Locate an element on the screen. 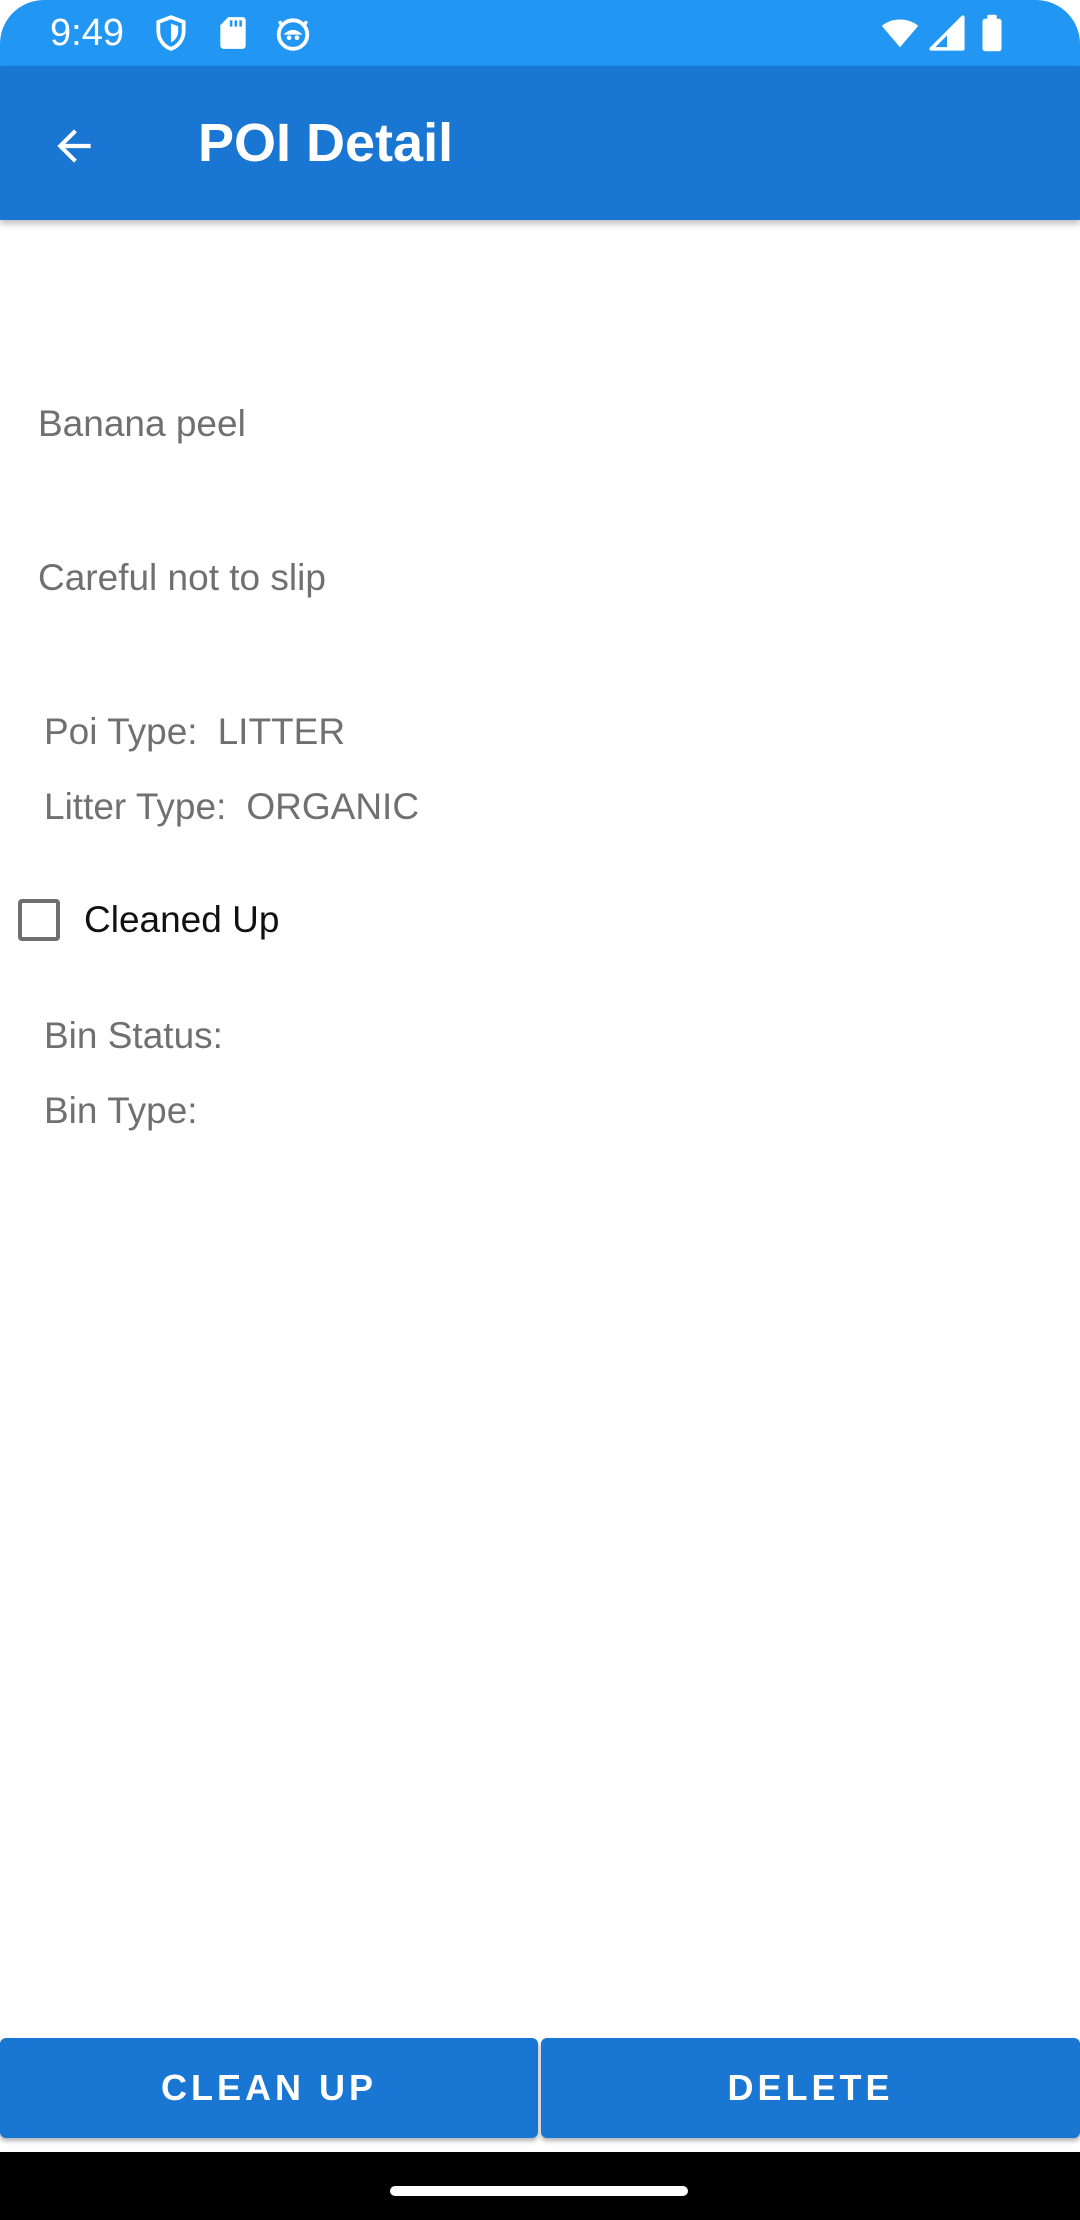  clean-up-button: CLEAN UP is located at coordinates (269, 2088).